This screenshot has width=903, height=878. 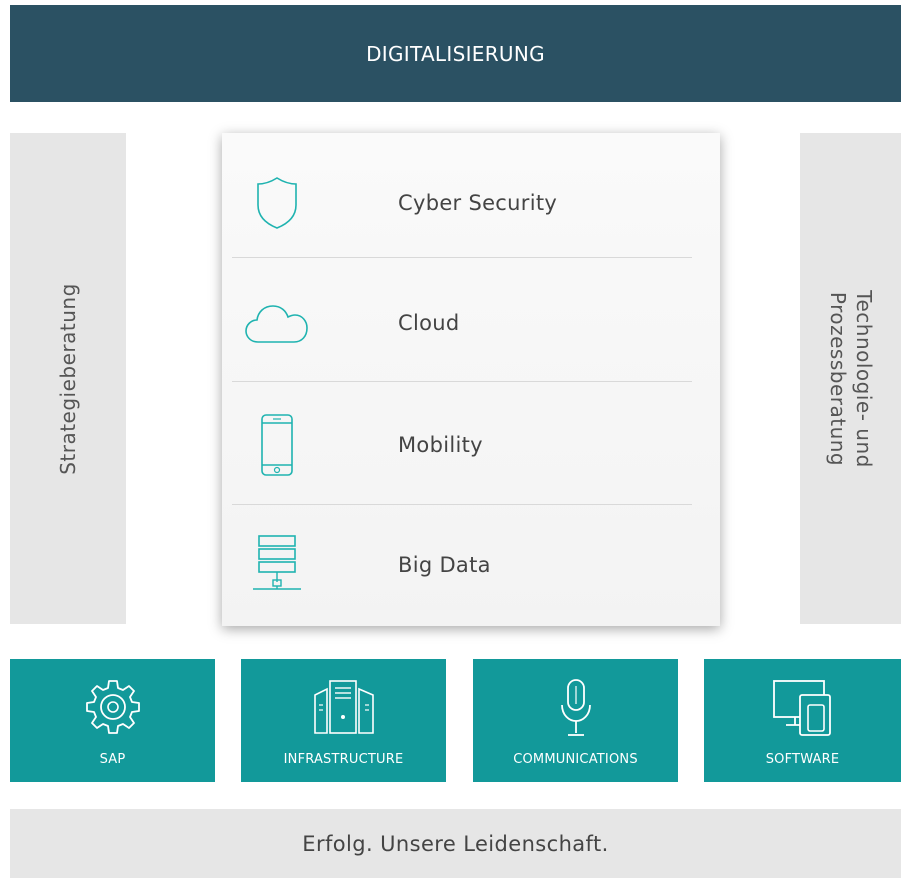 I want to click on tile-infrastructure: INFRASTRUCTURE, so click(x=343, y=720).